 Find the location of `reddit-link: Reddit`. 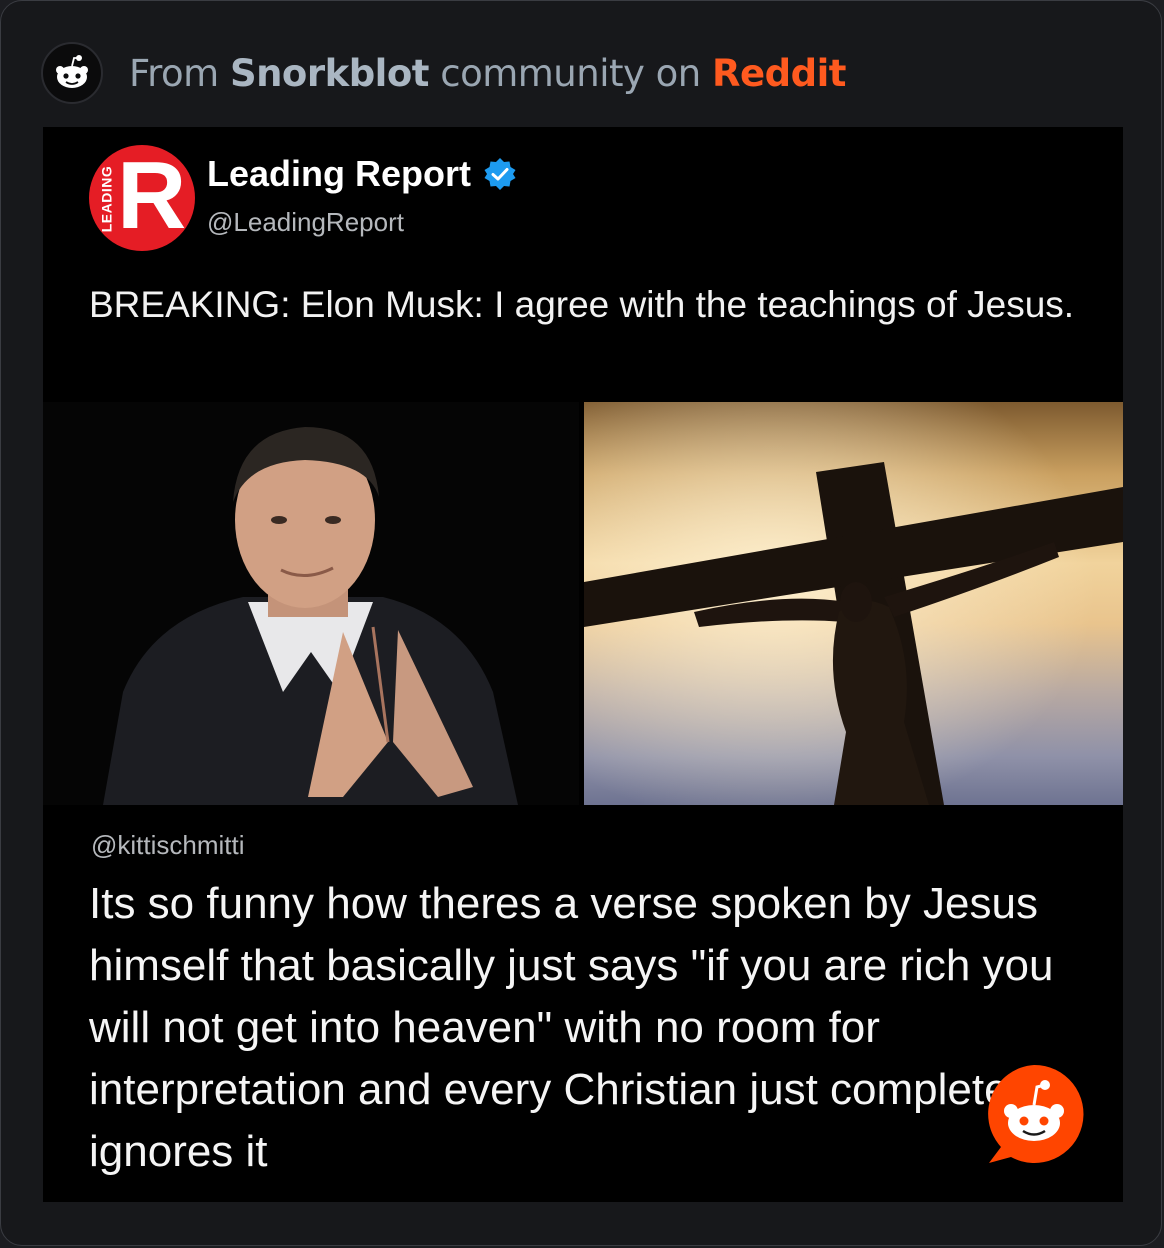

reddit-link: Reddit is located at coordinates (779, 73).